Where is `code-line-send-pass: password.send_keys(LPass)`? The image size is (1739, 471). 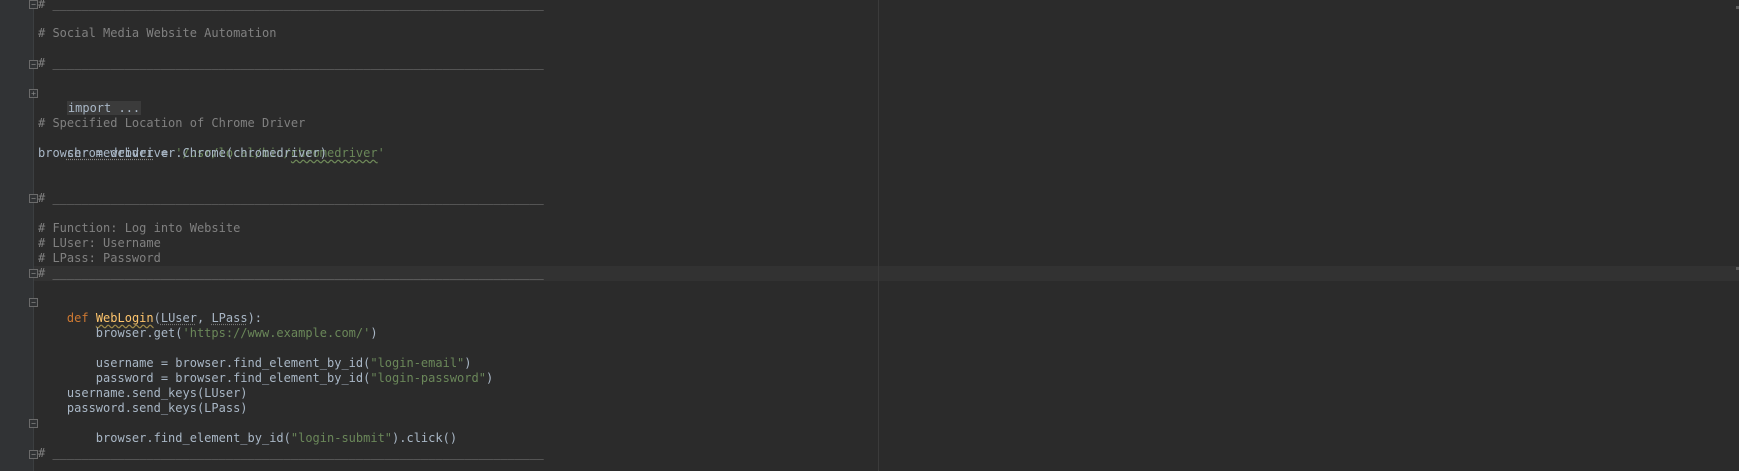
code-line-send-pass: password.send_keys(LPass) is located at coordinates (143, 408).